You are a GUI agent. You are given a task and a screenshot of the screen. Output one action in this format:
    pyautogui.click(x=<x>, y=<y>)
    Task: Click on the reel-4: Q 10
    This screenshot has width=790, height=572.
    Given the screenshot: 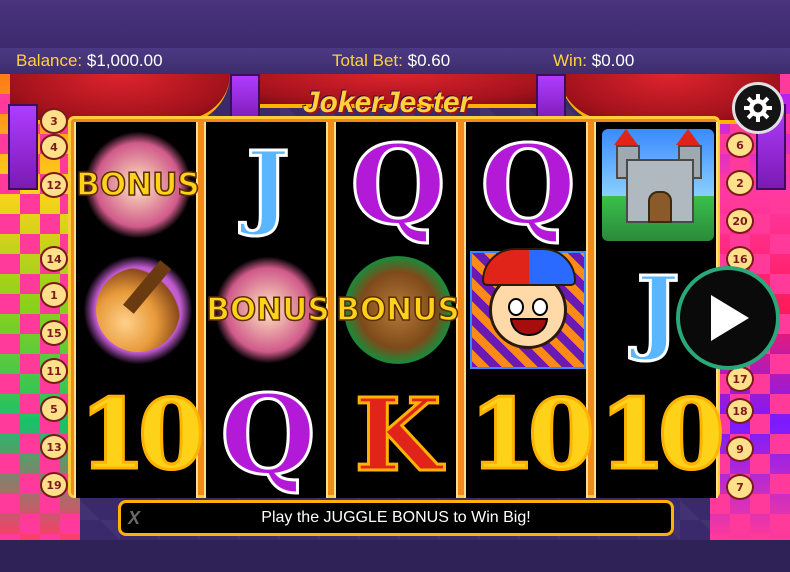 What is the action you would take?
    pyautogui.click(x=530, y=308)
    